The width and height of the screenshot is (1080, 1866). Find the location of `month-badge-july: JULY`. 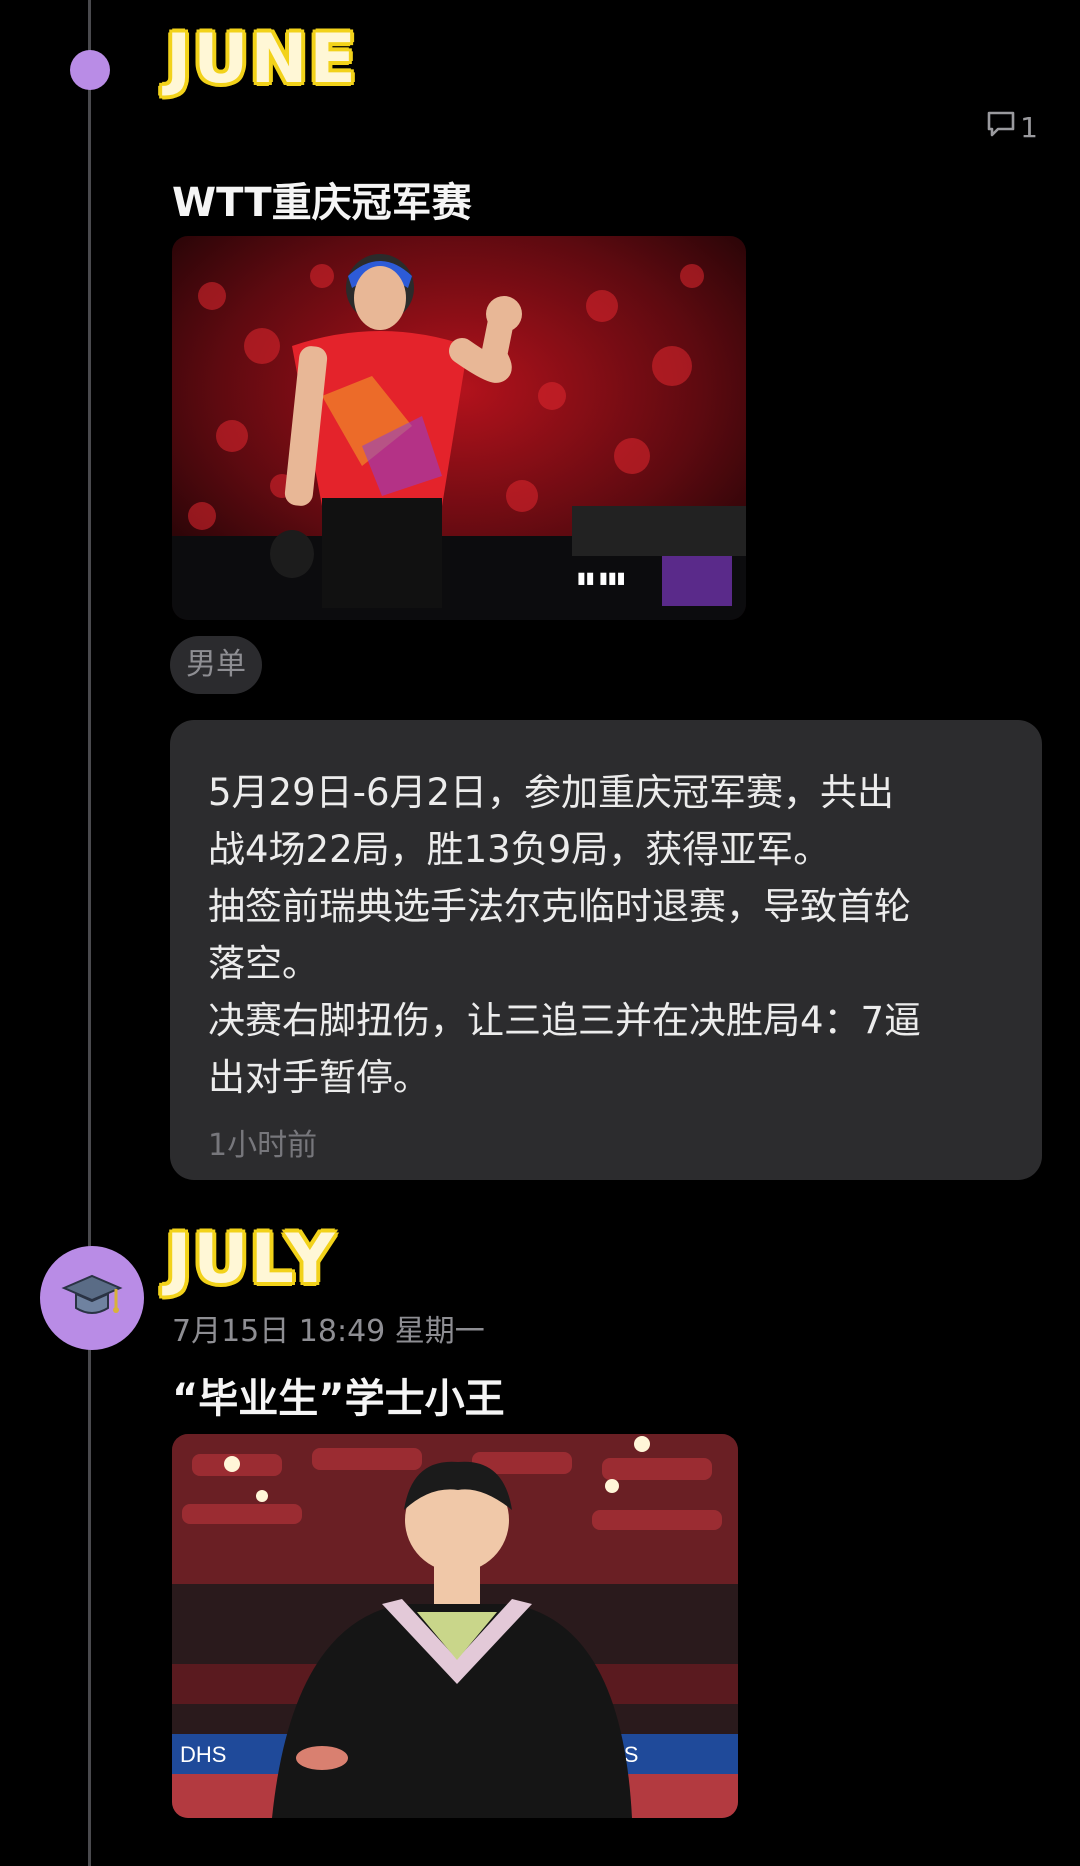

month-badge-july: JULY is located at coordinates (250, 1259).